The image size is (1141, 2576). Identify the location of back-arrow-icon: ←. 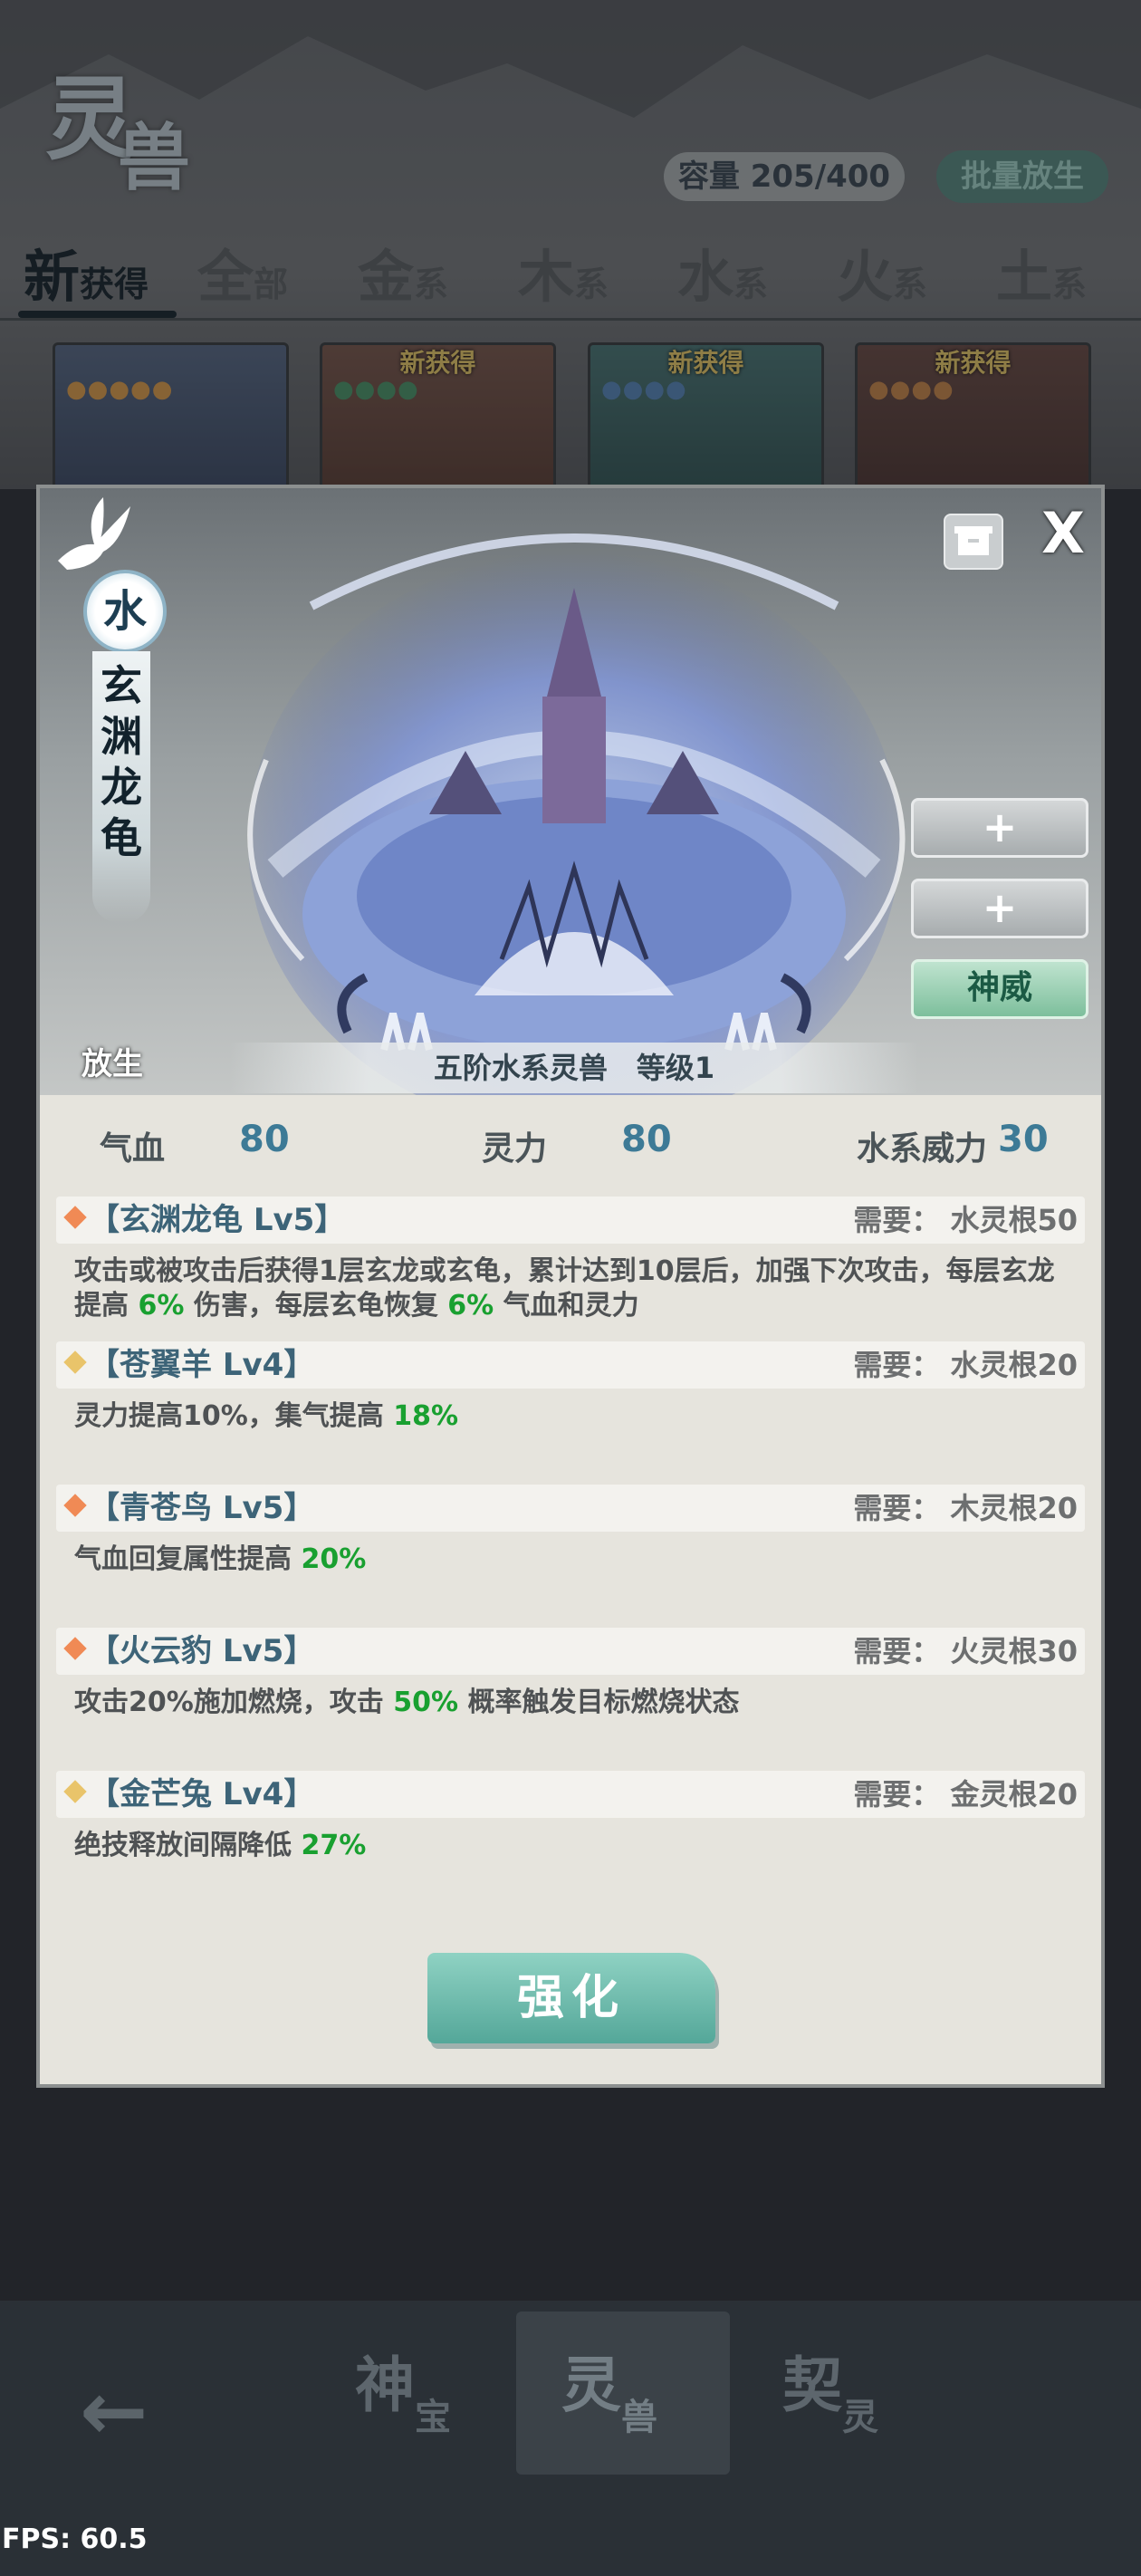
(114, 2411).